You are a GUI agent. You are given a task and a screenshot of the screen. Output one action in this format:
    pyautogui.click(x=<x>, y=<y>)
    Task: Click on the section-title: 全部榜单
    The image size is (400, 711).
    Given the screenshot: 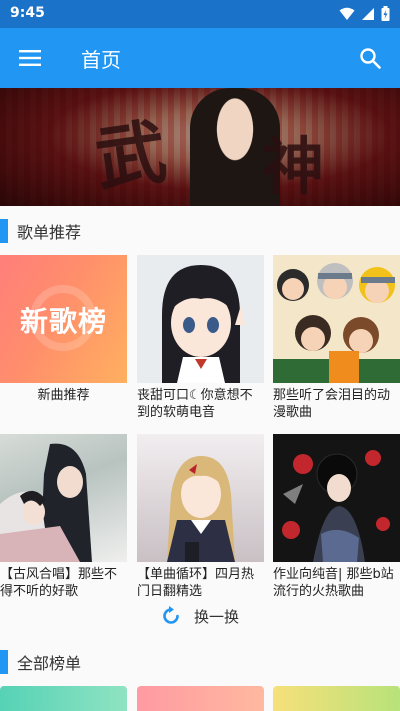 What is the action you would take?
    pyautogui.click(x=49, y=663)
    